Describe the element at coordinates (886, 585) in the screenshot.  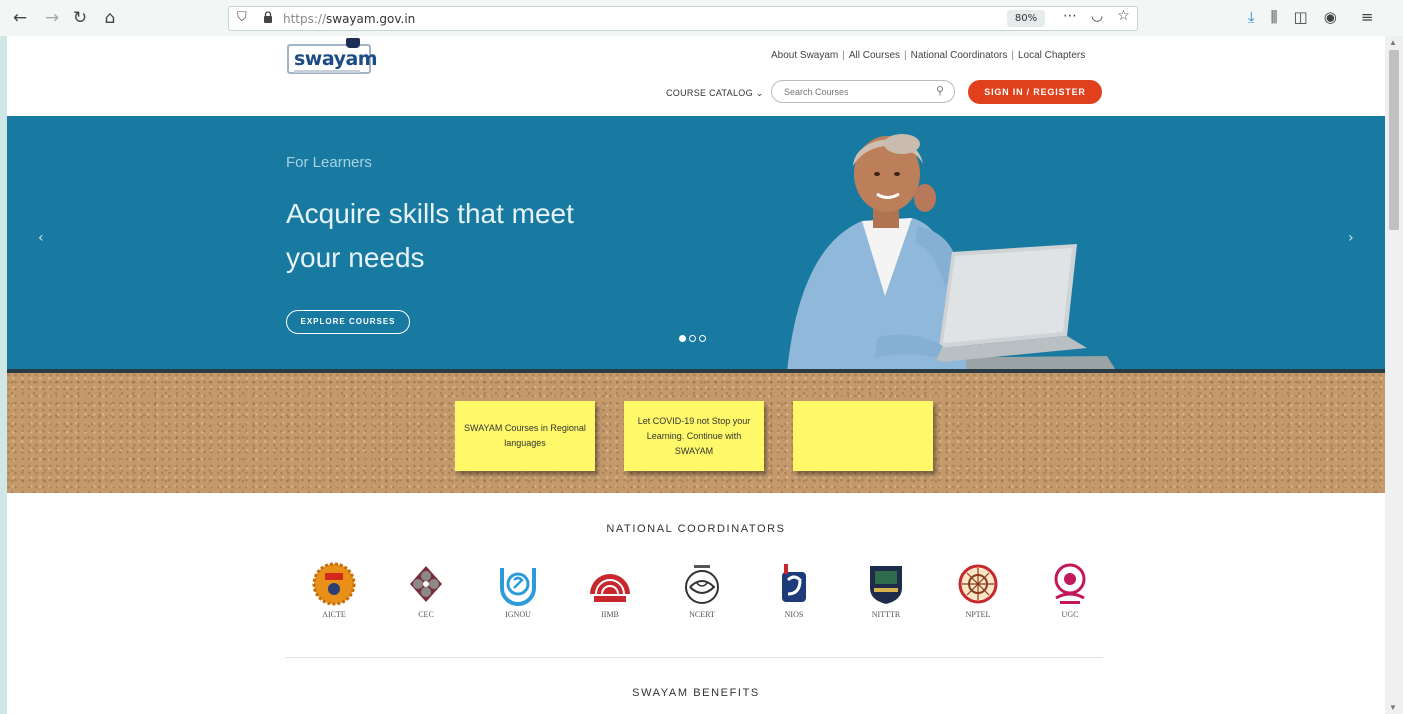
I see `nitttr-logo-icon` at that location.